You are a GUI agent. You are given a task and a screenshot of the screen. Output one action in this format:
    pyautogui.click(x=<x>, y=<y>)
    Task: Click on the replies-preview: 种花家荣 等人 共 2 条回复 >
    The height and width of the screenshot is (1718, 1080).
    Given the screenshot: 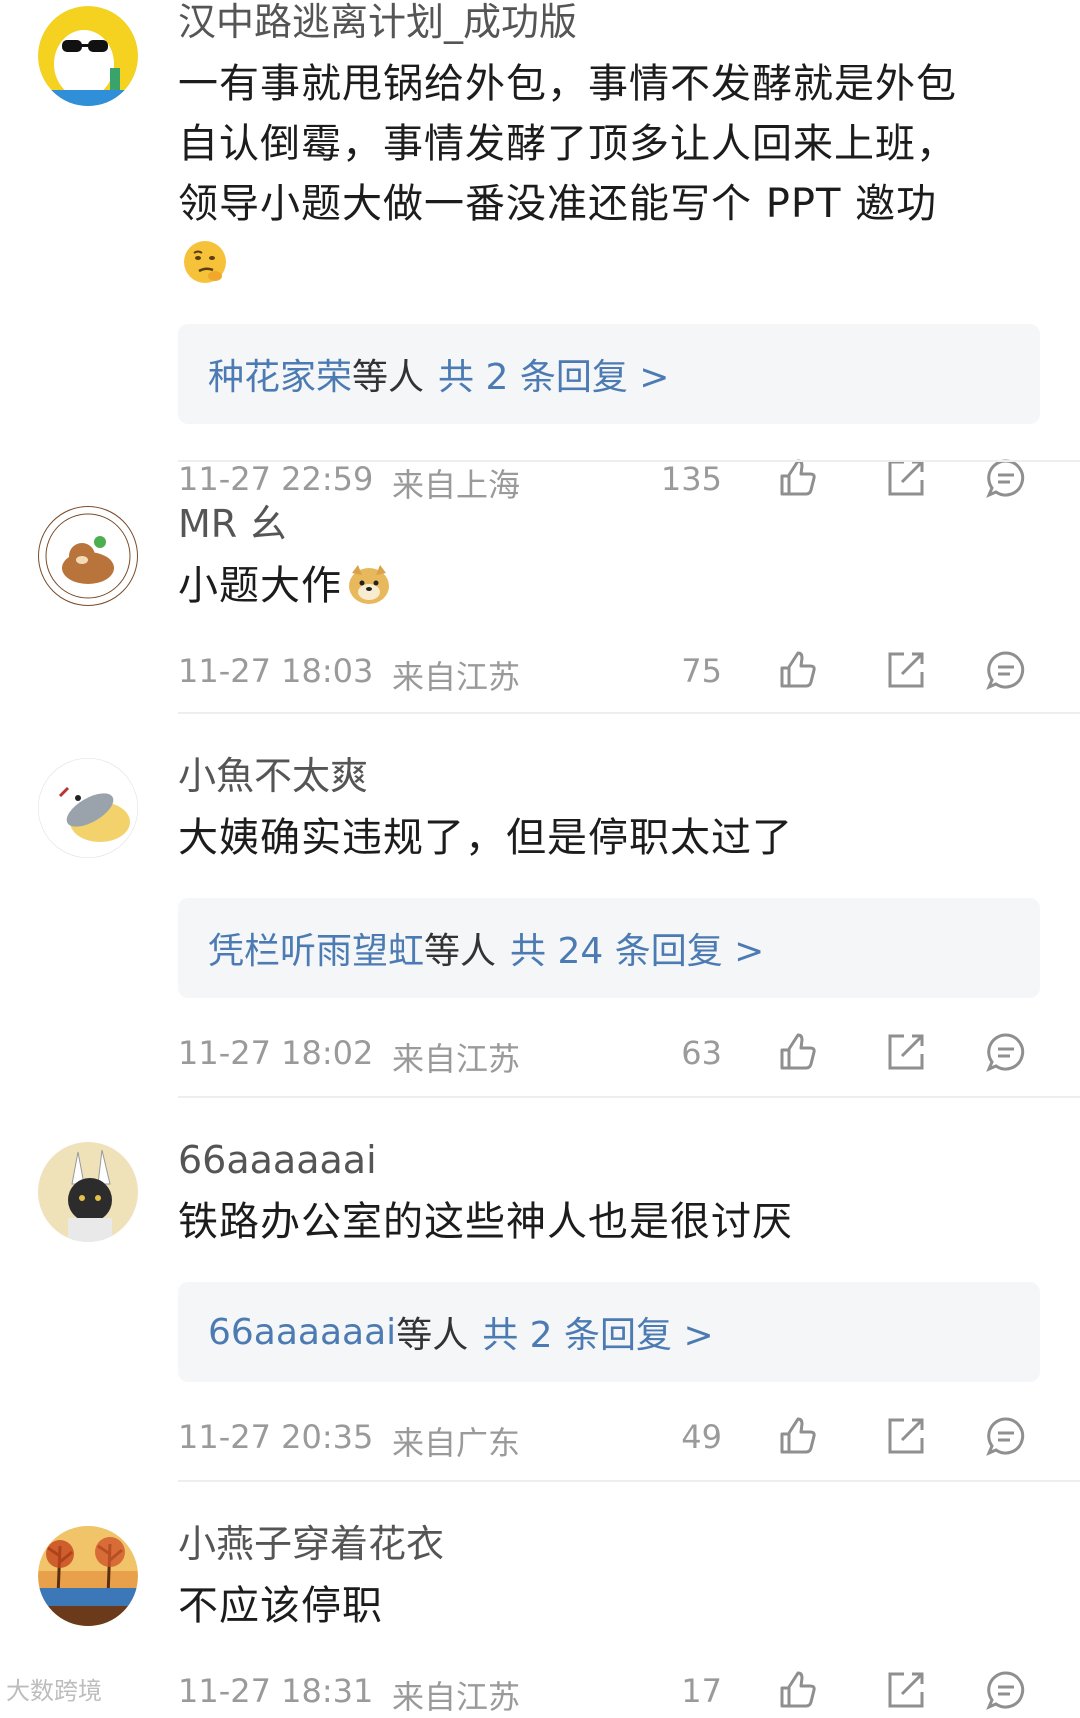 What is the action you would take?
    pyautogui.click(x=609, y=374)
    